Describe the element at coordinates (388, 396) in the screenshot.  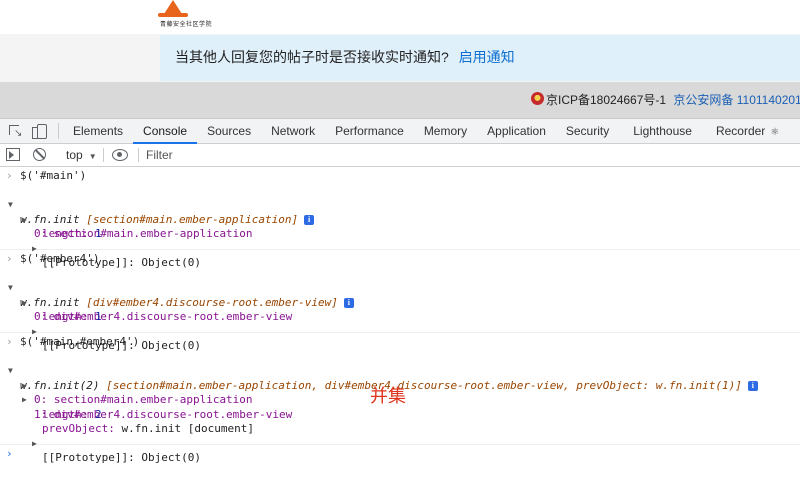
I see `annotation-union: 并集` at that location.